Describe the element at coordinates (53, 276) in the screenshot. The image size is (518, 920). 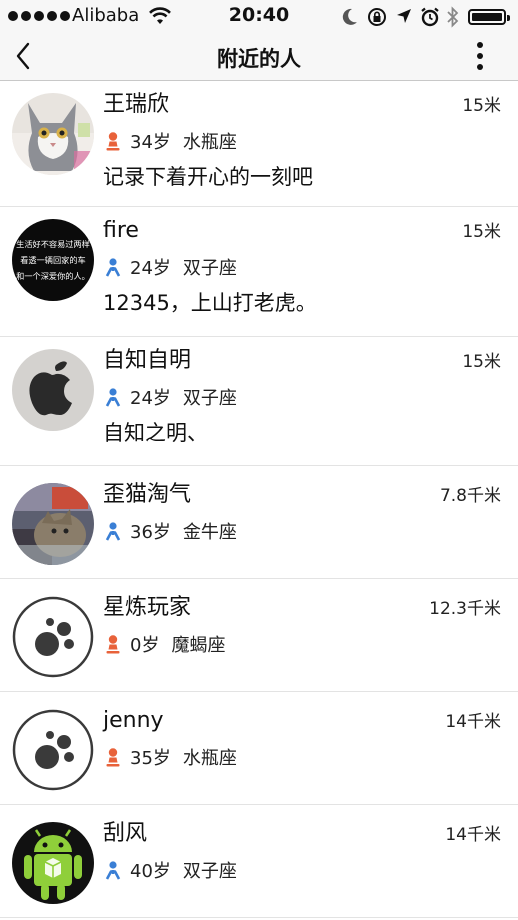
I see `svg-text: 和一个深爱你的人。` at that location.